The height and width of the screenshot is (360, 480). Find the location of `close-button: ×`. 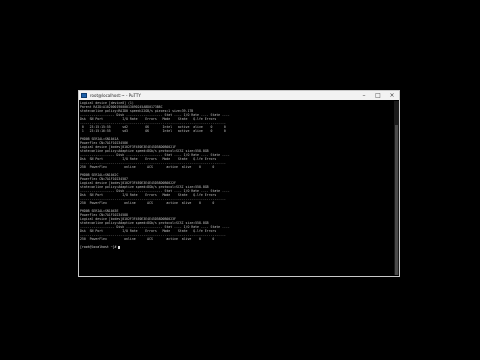

close-button: × is located at coordinates (392, 95).